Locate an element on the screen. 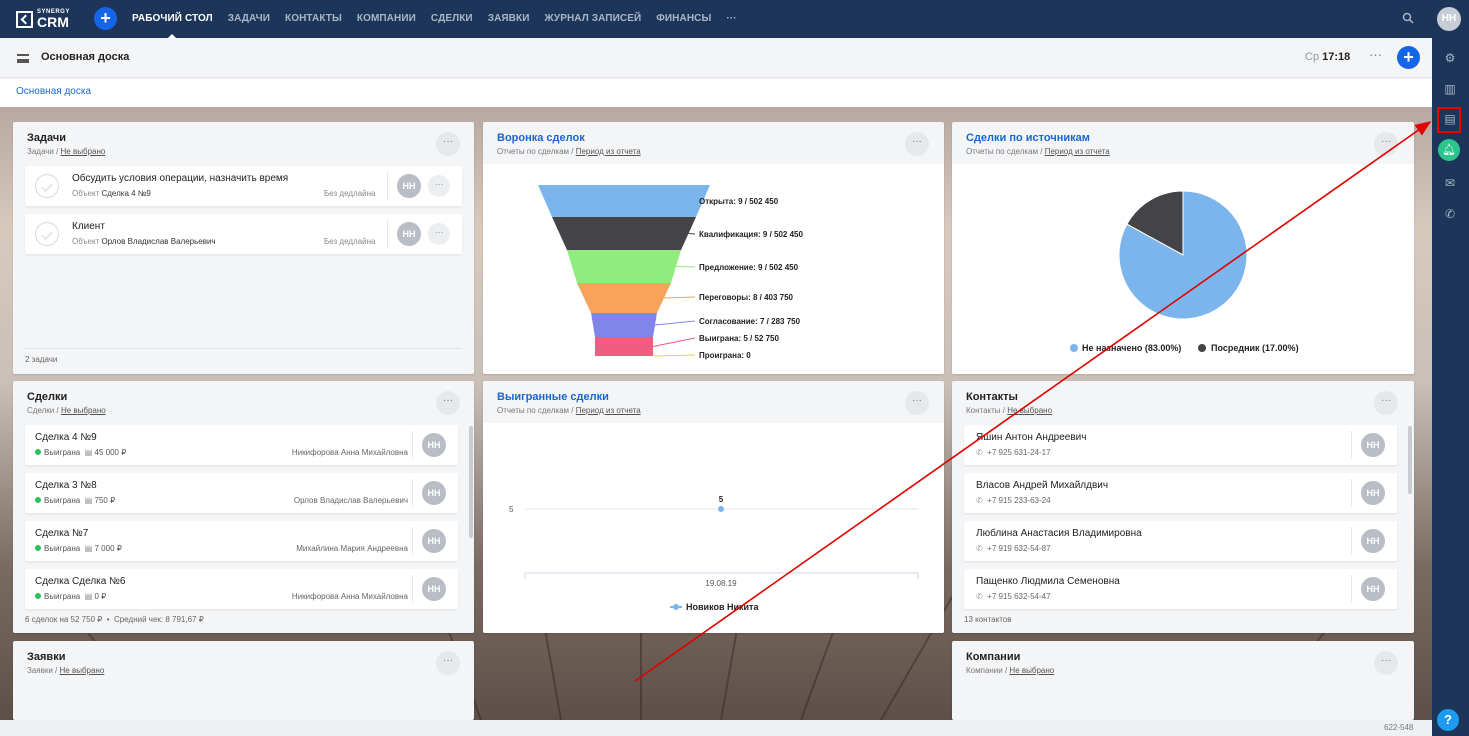 The height and width of the screenshot is (736, 1469). deal-name: Сделка 4 №9 is located at coordinates (66, 437).